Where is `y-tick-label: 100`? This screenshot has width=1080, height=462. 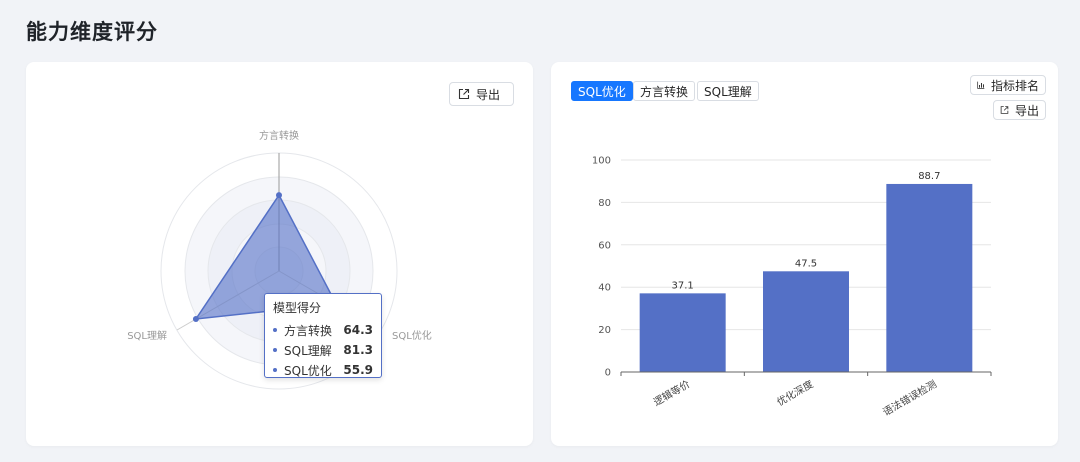
y-tick-label: 100 is located at coordinates (601, 161).